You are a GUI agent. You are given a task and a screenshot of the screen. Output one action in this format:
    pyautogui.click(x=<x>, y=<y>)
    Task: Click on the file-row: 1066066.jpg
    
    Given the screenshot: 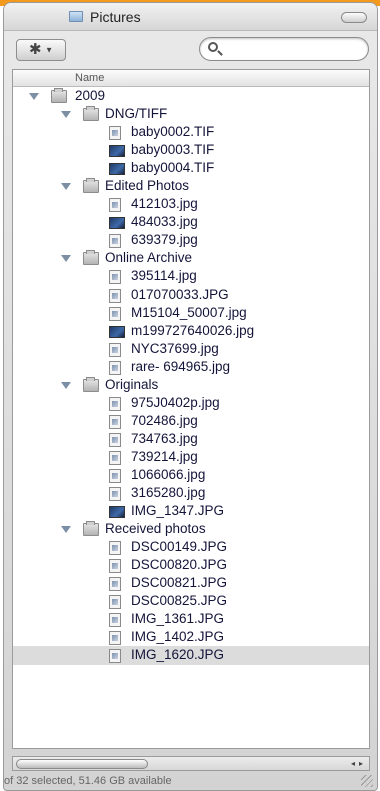 What is the action you would take?
    pyautogui.click(x=191, y=475)
    